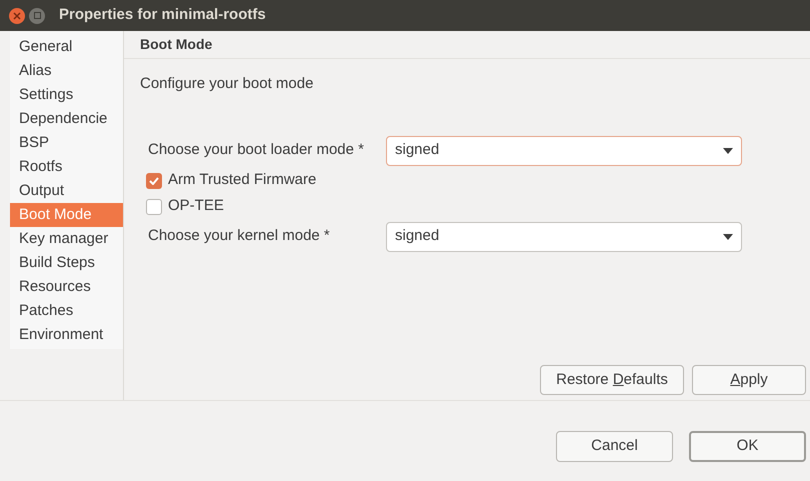  Describe the element at coordinates (66, 119) in the screenshot. I see `sidebar-item: Dependencie` at that location.